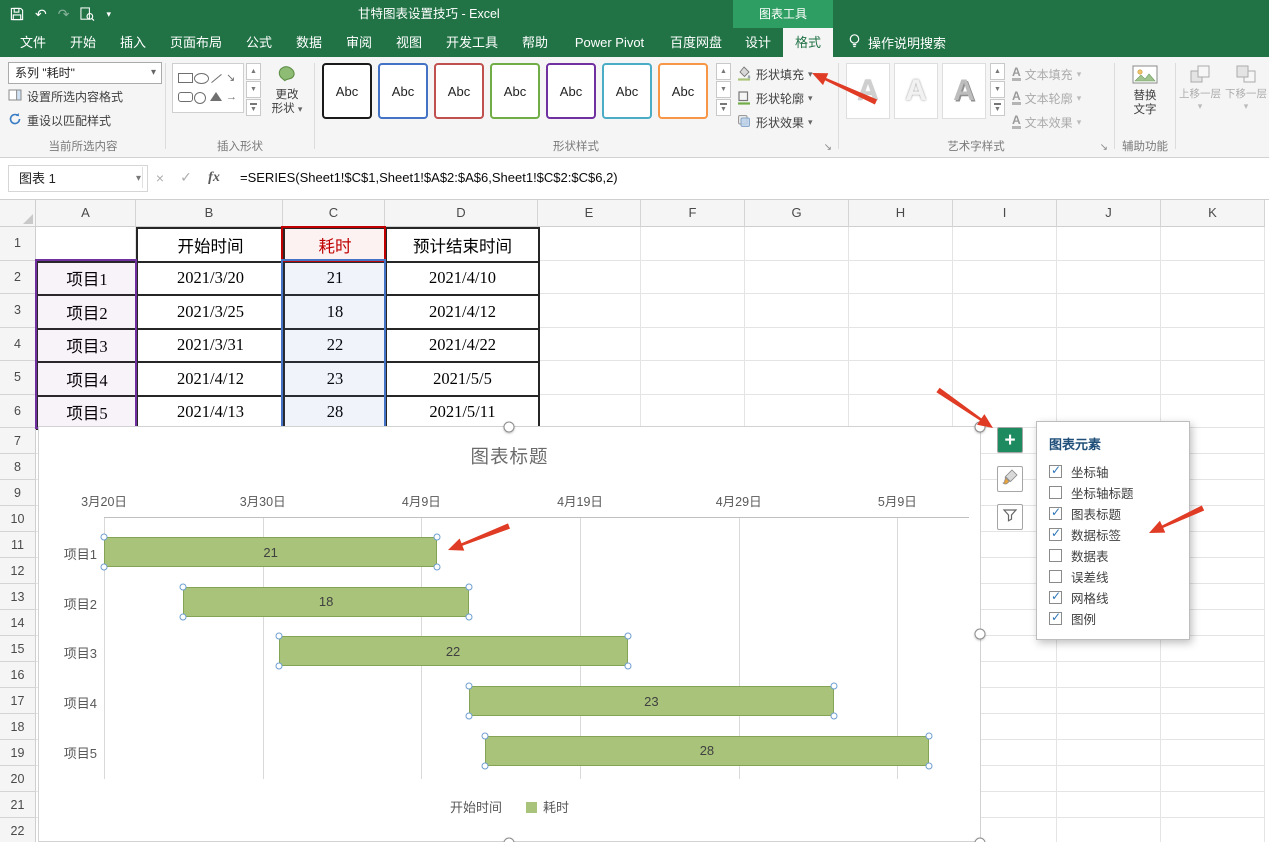 The height and width of the screenshot is (842, 1269). Describe the element at coordinates (334, 213) in the screenshot. I see `column-header-c: C` at that location.